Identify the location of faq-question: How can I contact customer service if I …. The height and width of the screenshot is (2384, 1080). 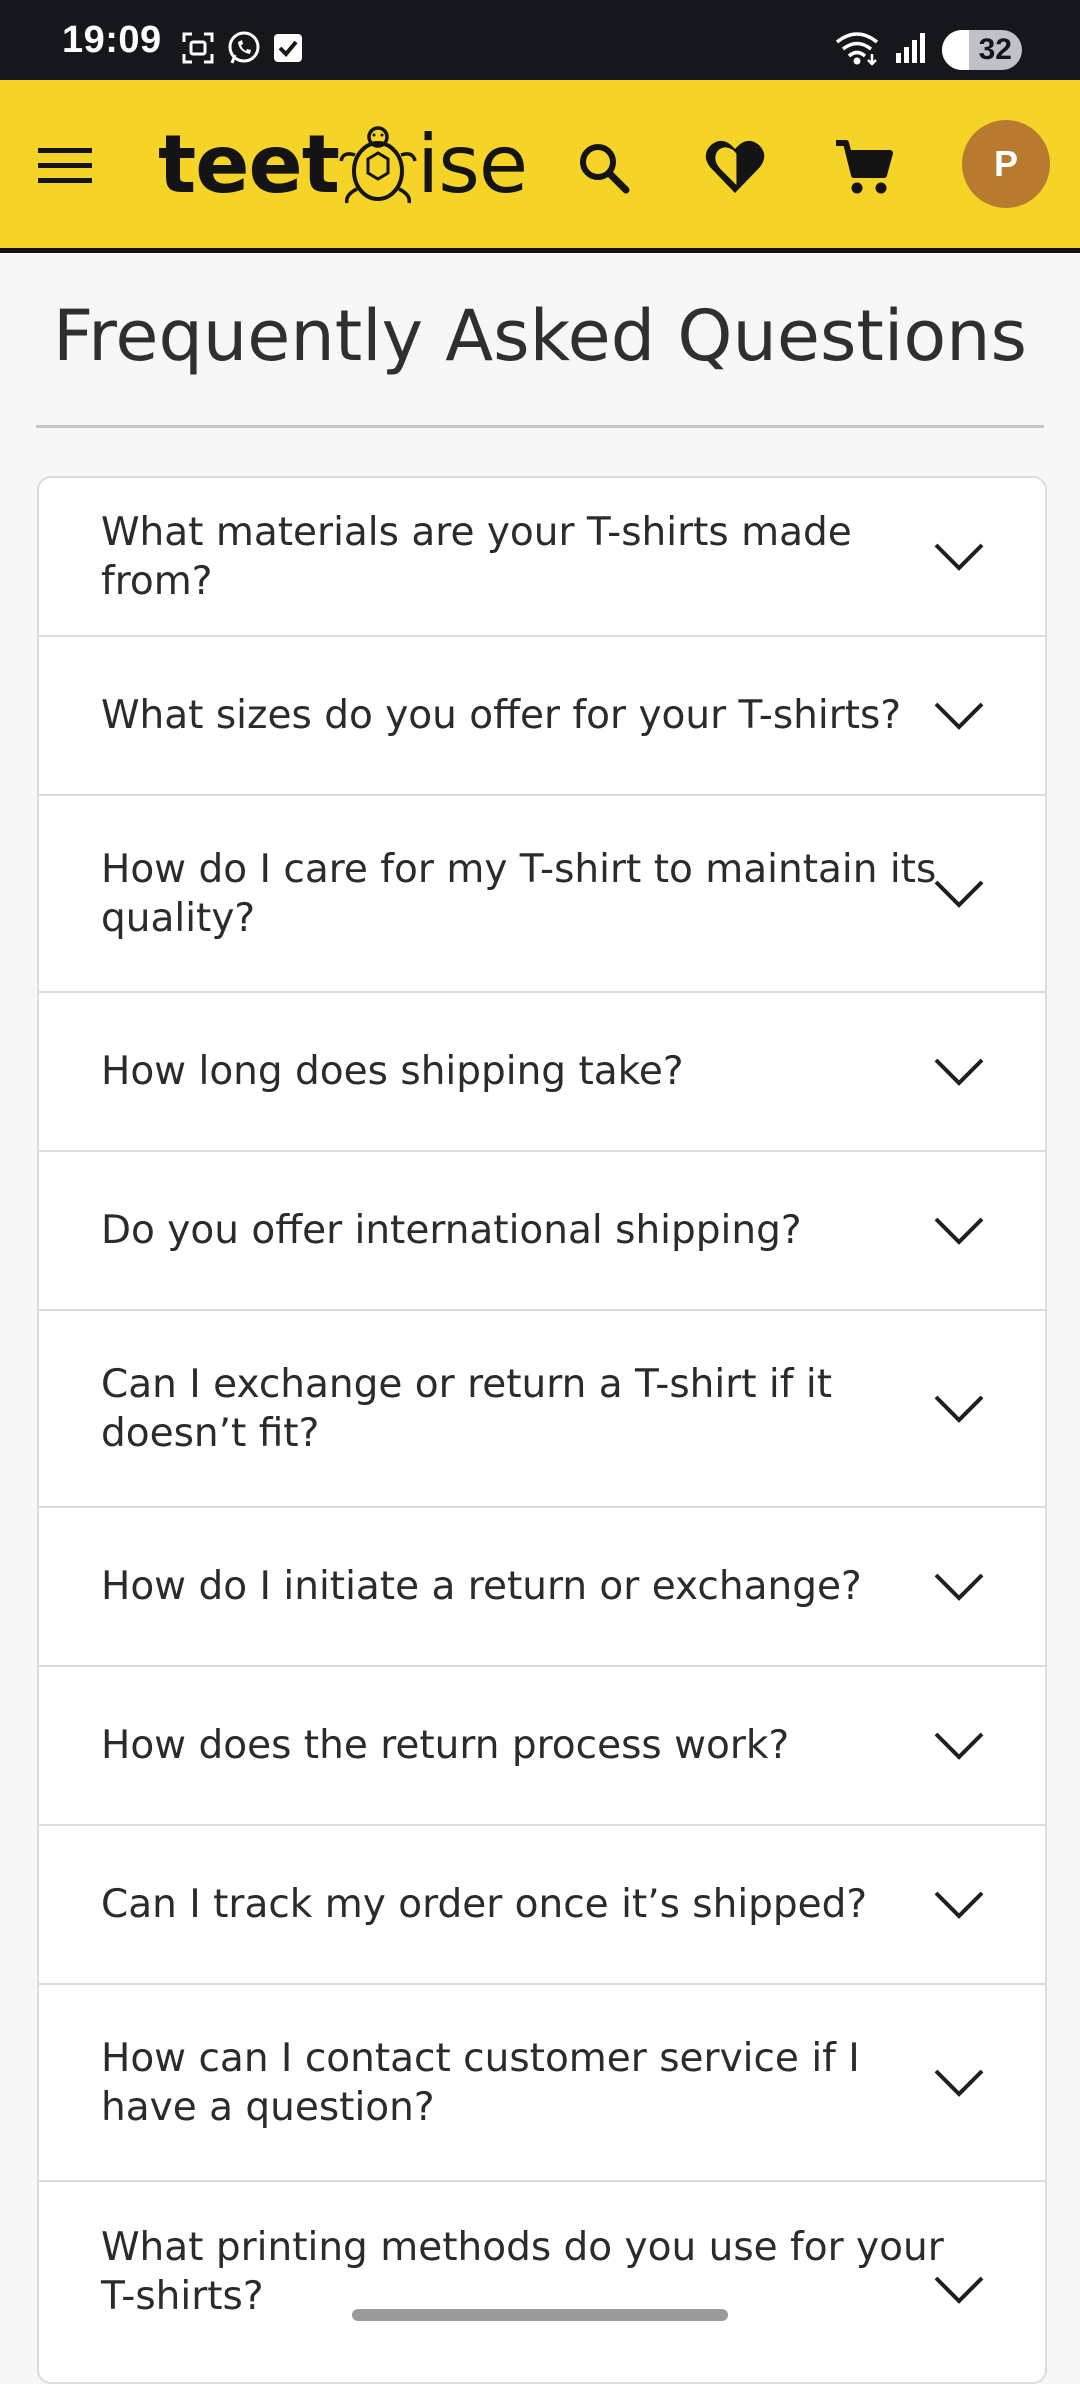
(480, 2082).